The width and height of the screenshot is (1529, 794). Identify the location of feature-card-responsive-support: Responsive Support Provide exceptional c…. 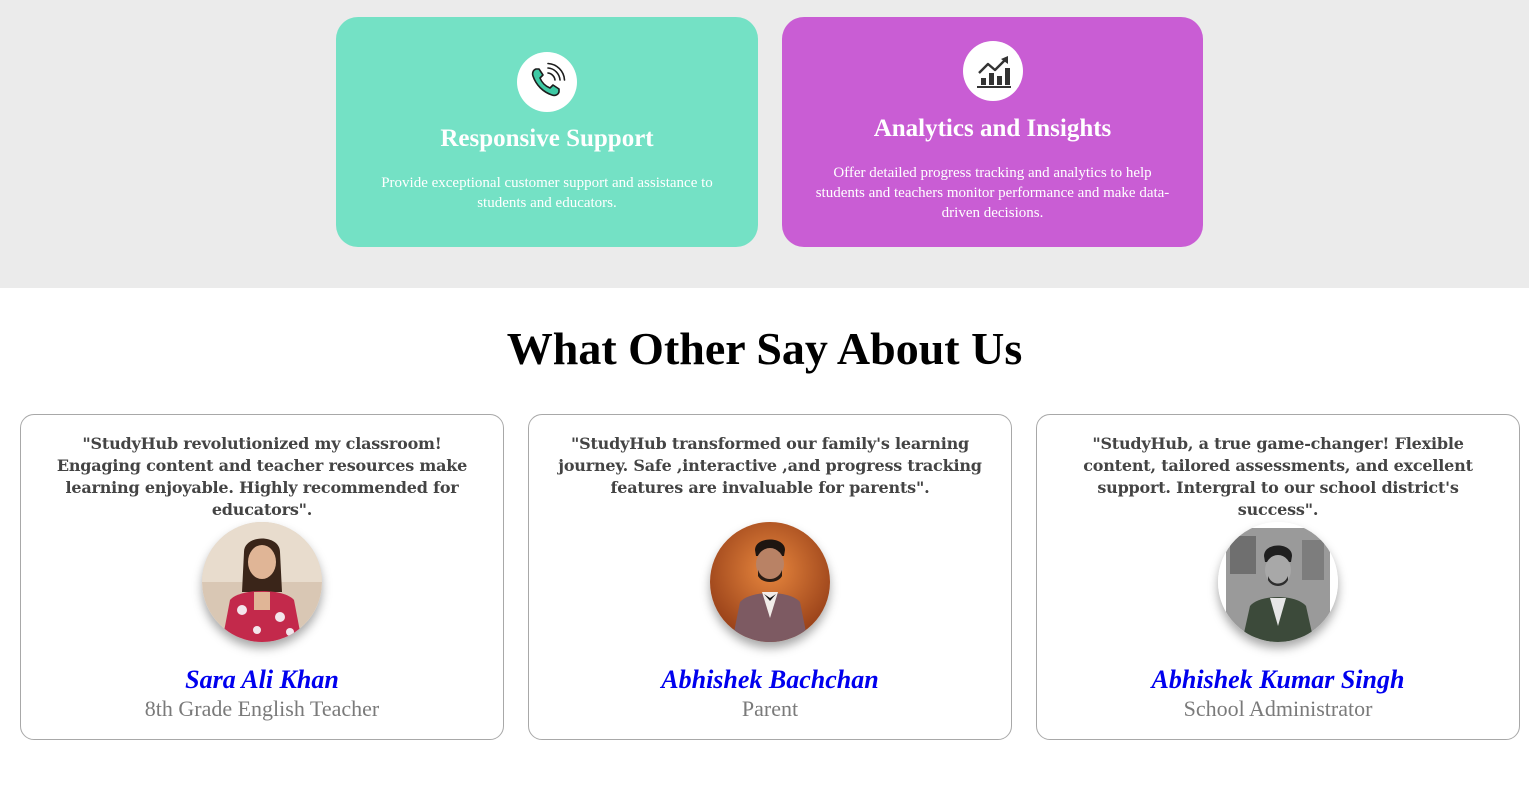
(547, 132).